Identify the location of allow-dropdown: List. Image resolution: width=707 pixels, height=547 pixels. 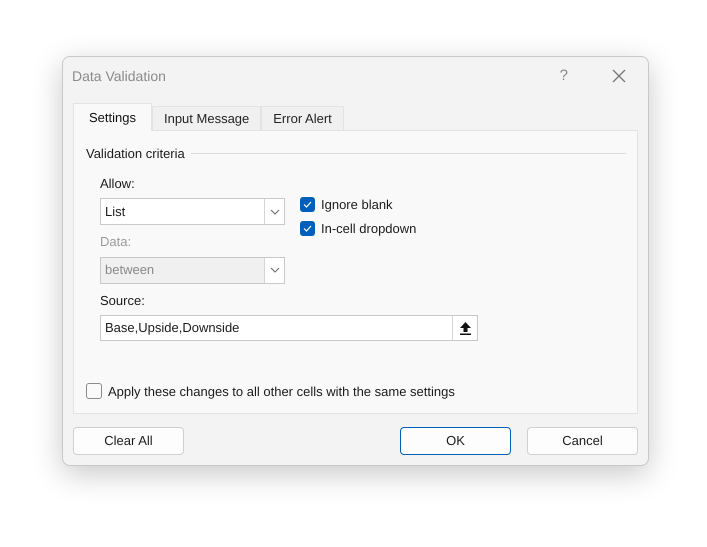
(192, 211).